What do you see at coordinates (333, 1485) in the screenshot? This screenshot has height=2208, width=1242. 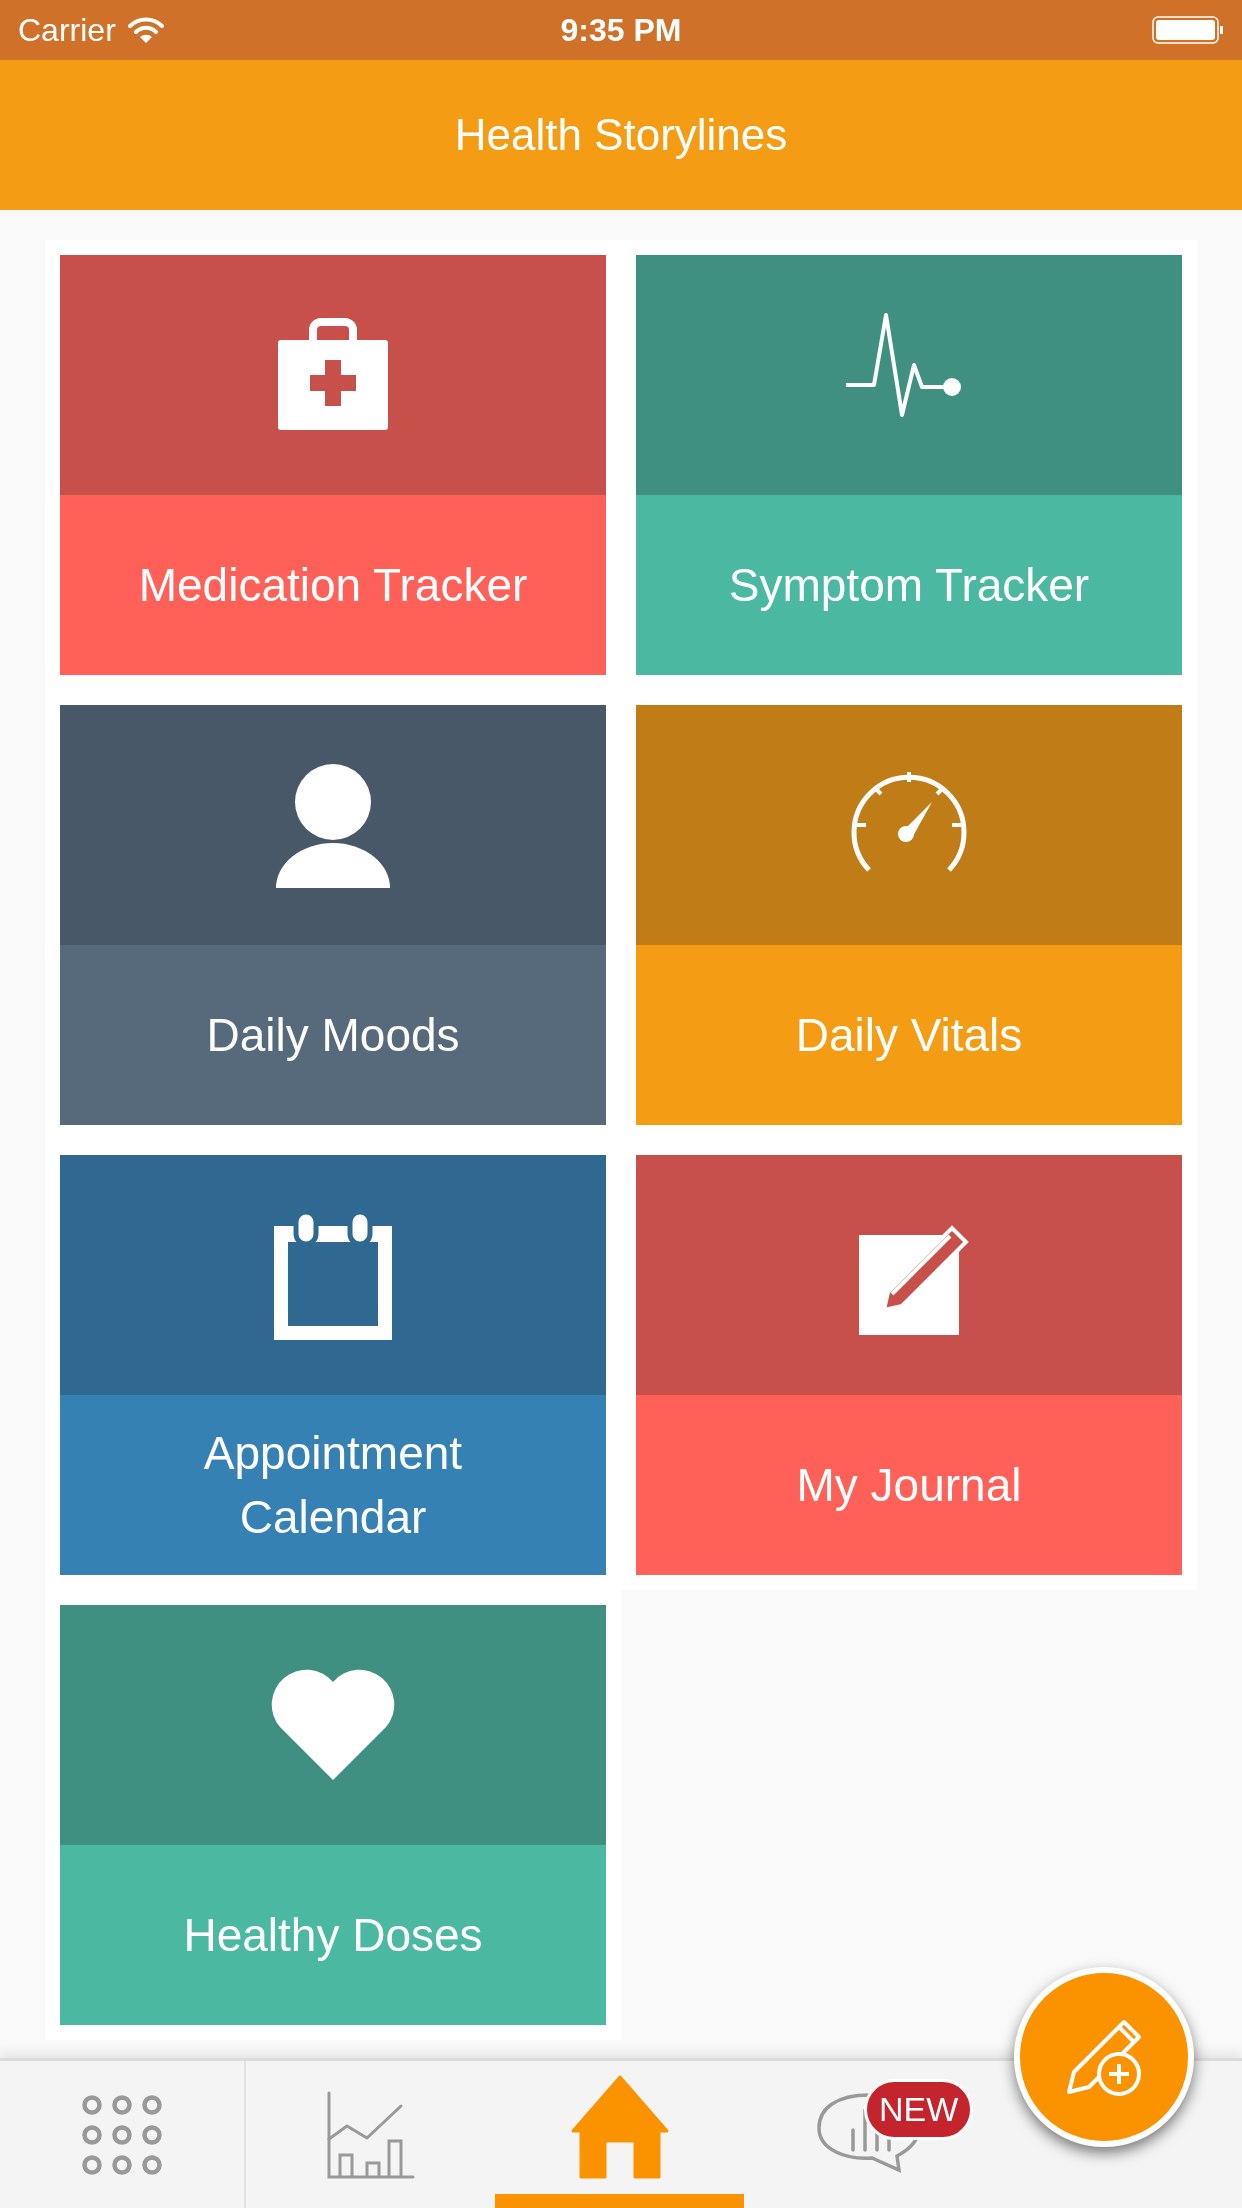 I see `tile-label: Appointment Calendar` at bounding box center [333, 1485].